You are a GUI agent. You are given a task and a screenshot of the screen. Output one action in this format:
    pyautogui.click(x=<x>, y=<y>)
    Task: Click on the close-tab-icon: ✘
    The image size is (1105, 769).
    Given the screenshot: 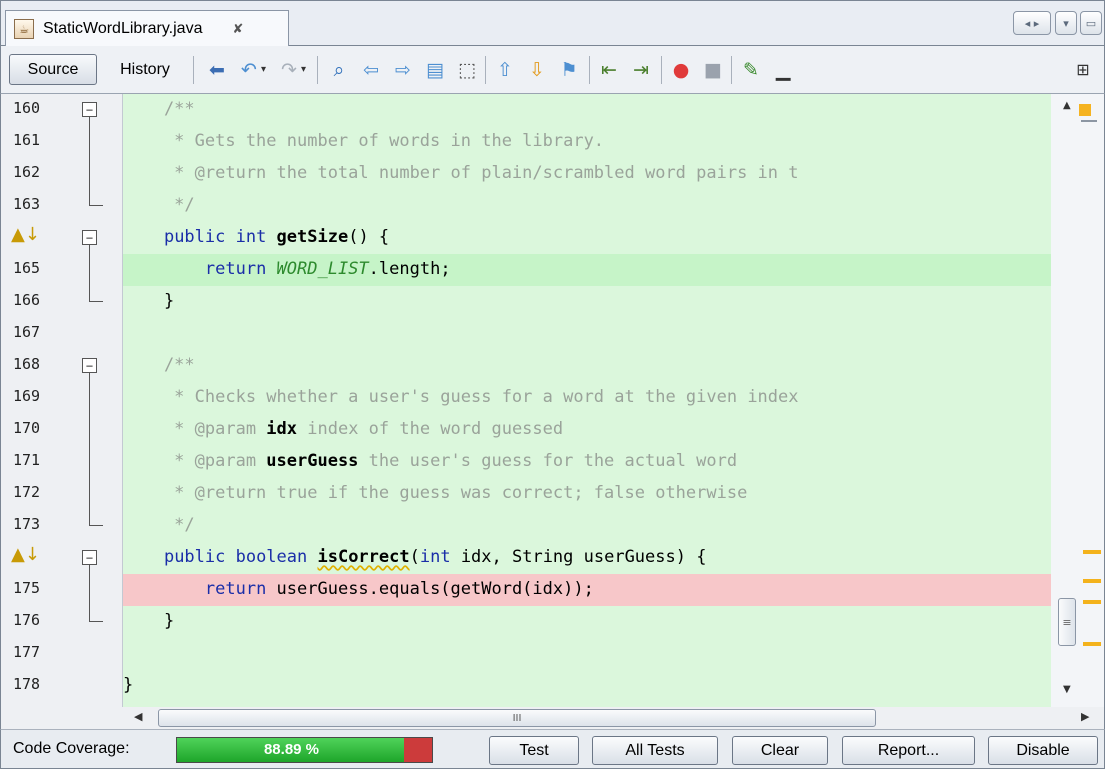 What is the action you would take?
    pyautogui.click(x=237, y=29)
    